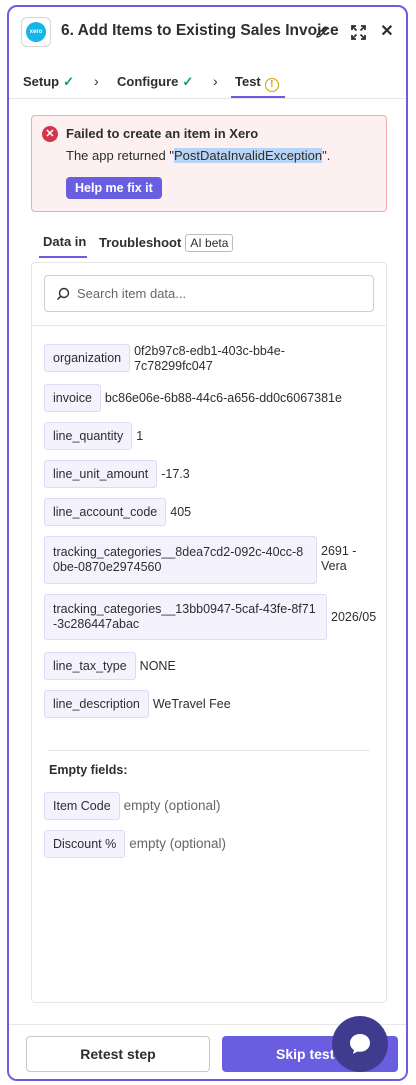  I want to click on field-key: line_account_code, so click(105, 512).